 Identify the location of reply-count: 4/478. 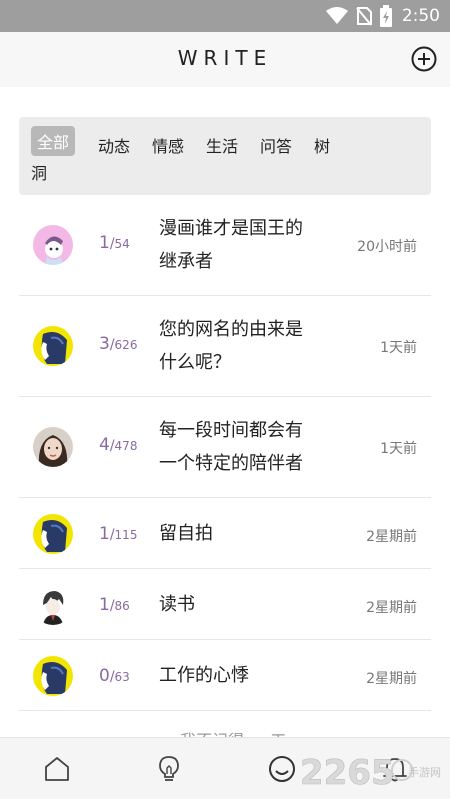
(127, 445).